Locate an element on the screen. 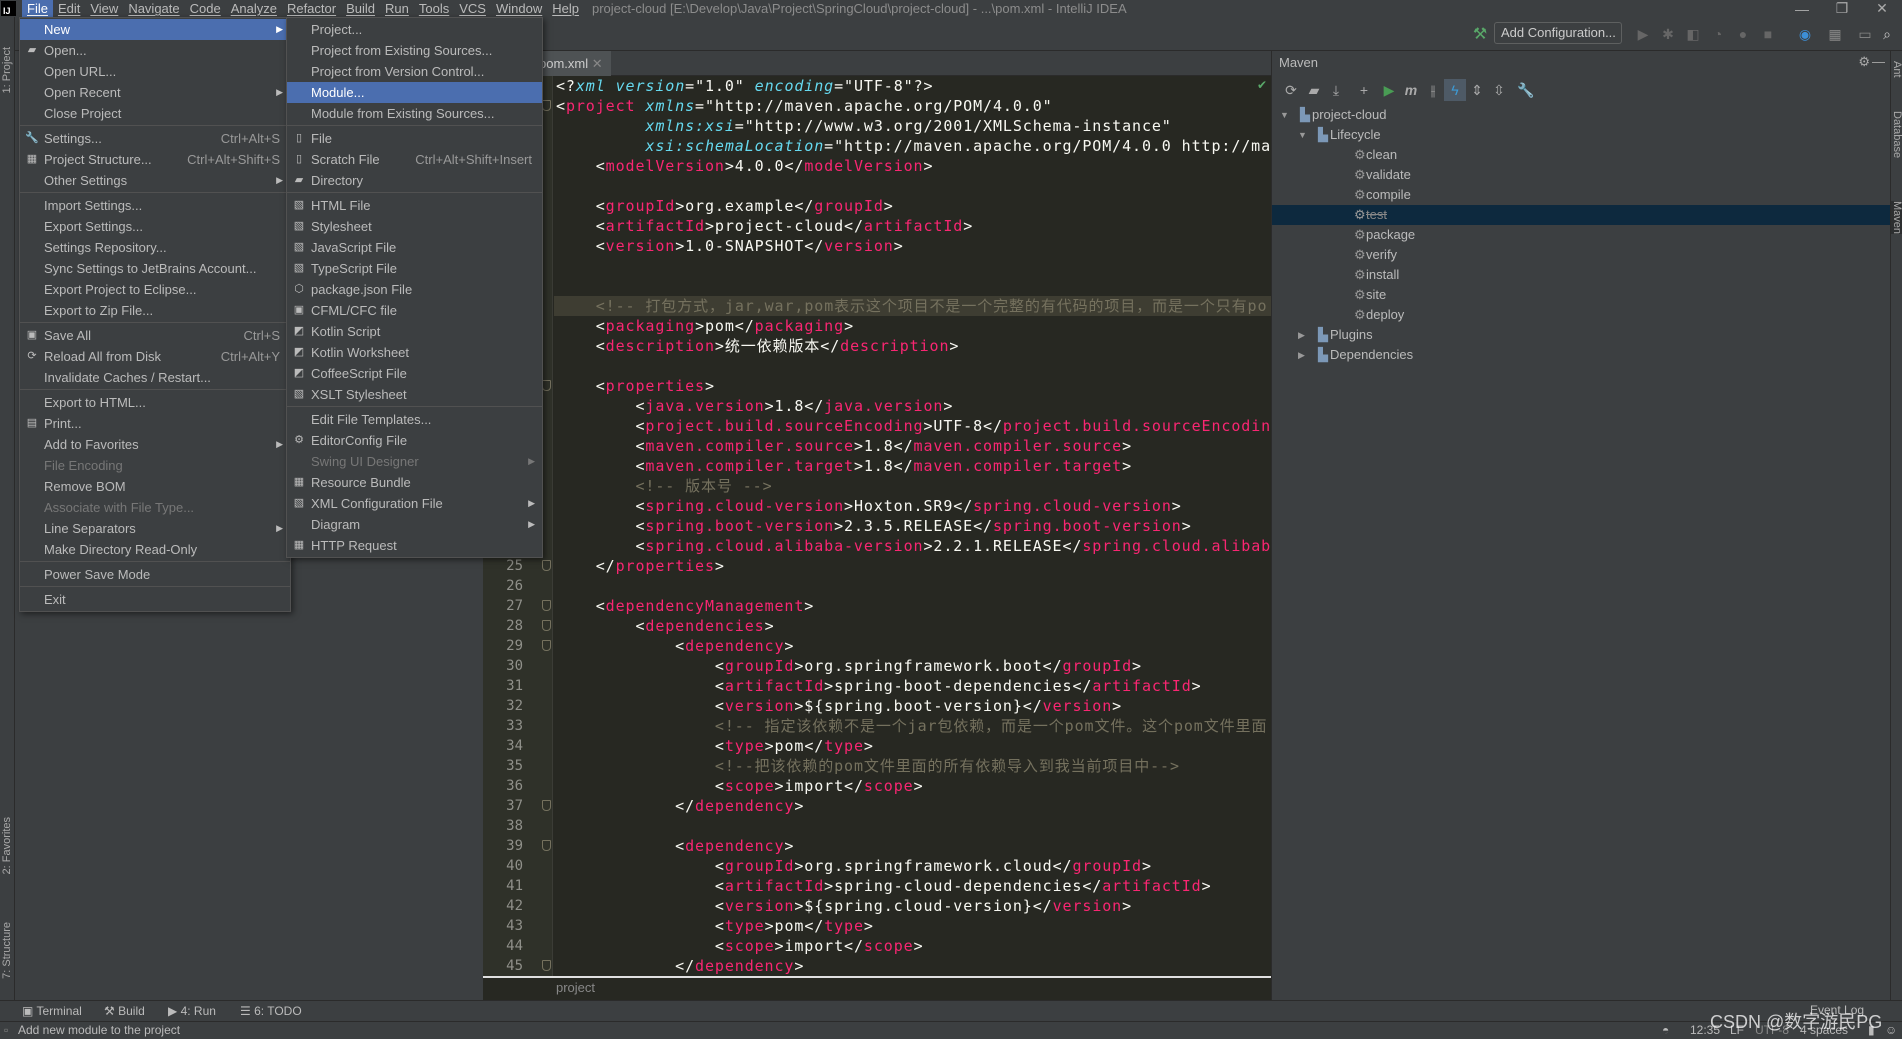 This screenshot has width=1902, height=1039. maven-tree-item: ⚙ verify is located at coordinates (1581, 255).